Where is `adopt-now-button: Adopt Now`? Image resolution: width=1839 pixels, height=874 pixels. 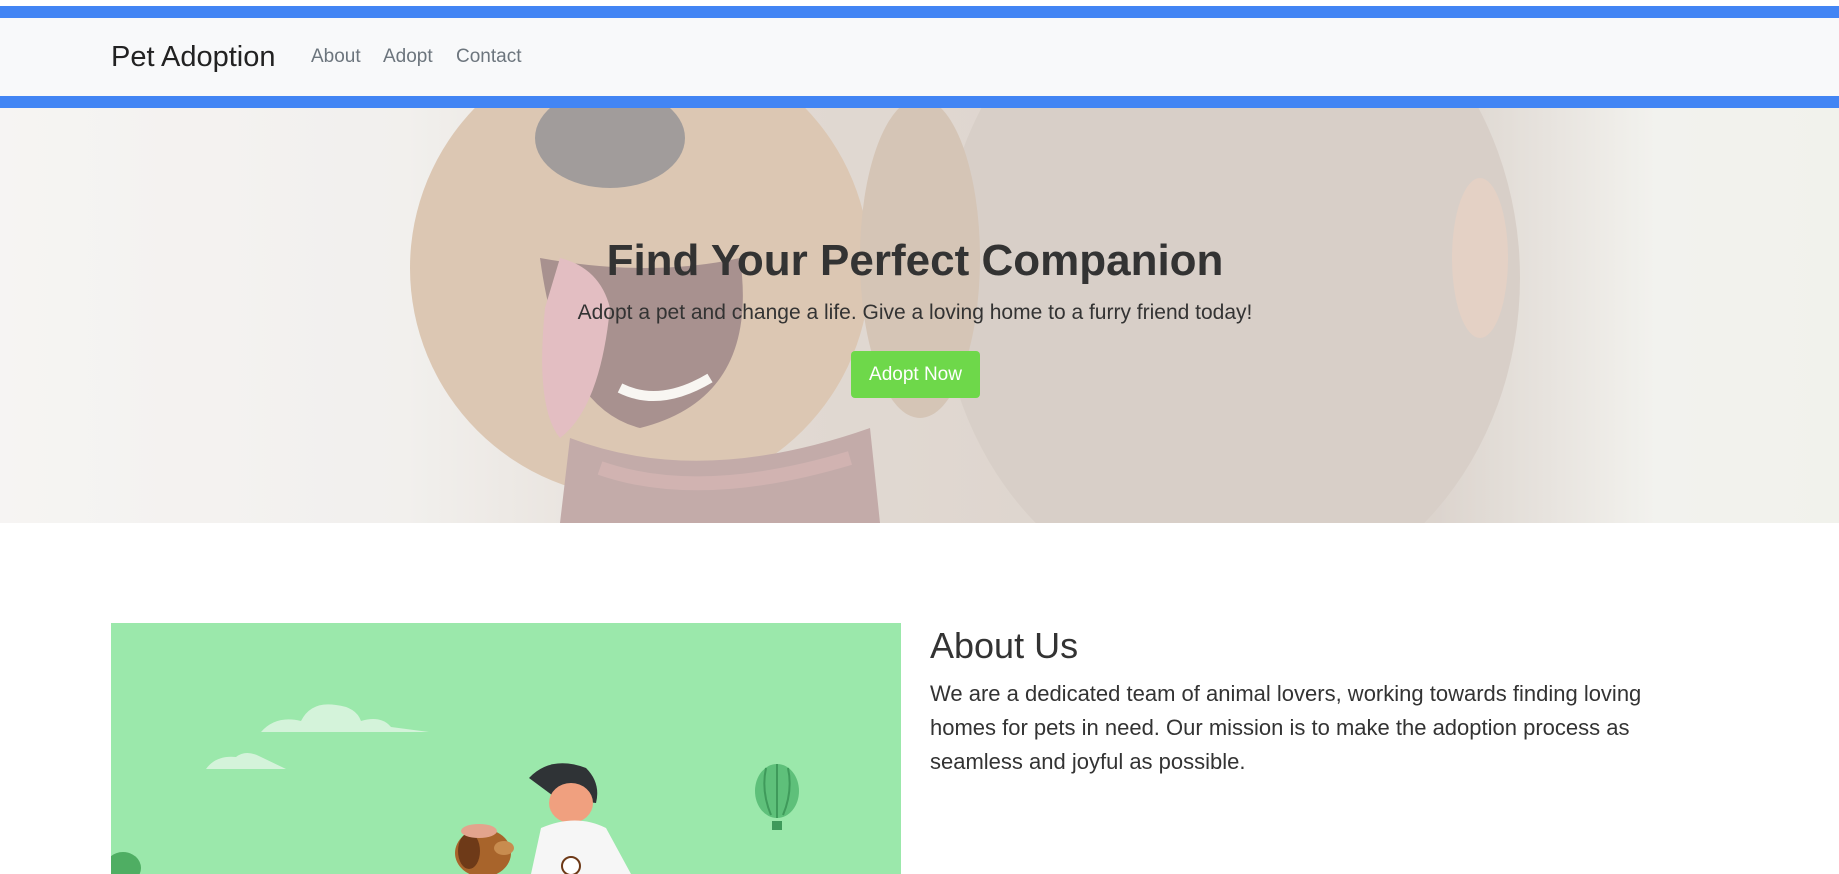 adopt-now-button: Adopt Now is located at coordinates (915, 374).